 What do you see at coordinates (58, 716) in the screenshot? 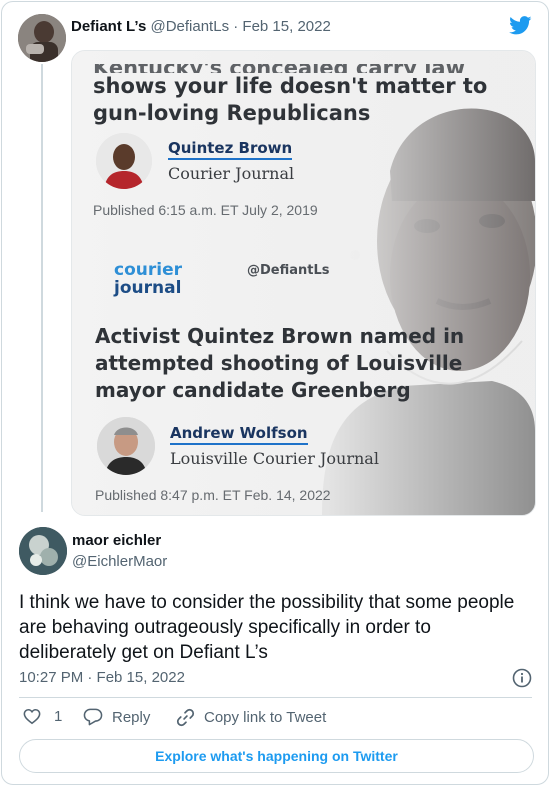
I see `like-count: 1` at bounding box center [58, 716].